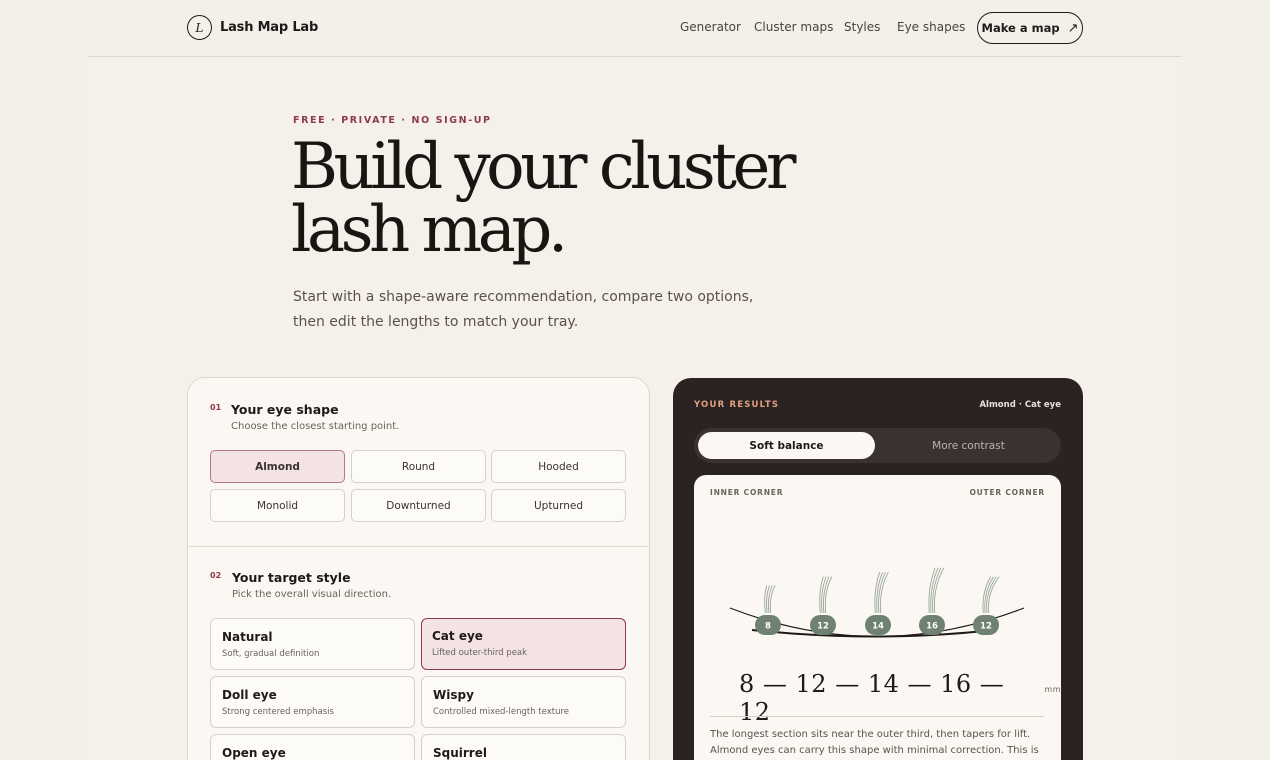  What do you see at coordinates (968, 445) in the screenshot?
I see `toggle-more-contrast: More contrast` at bounding box center [968, 445].